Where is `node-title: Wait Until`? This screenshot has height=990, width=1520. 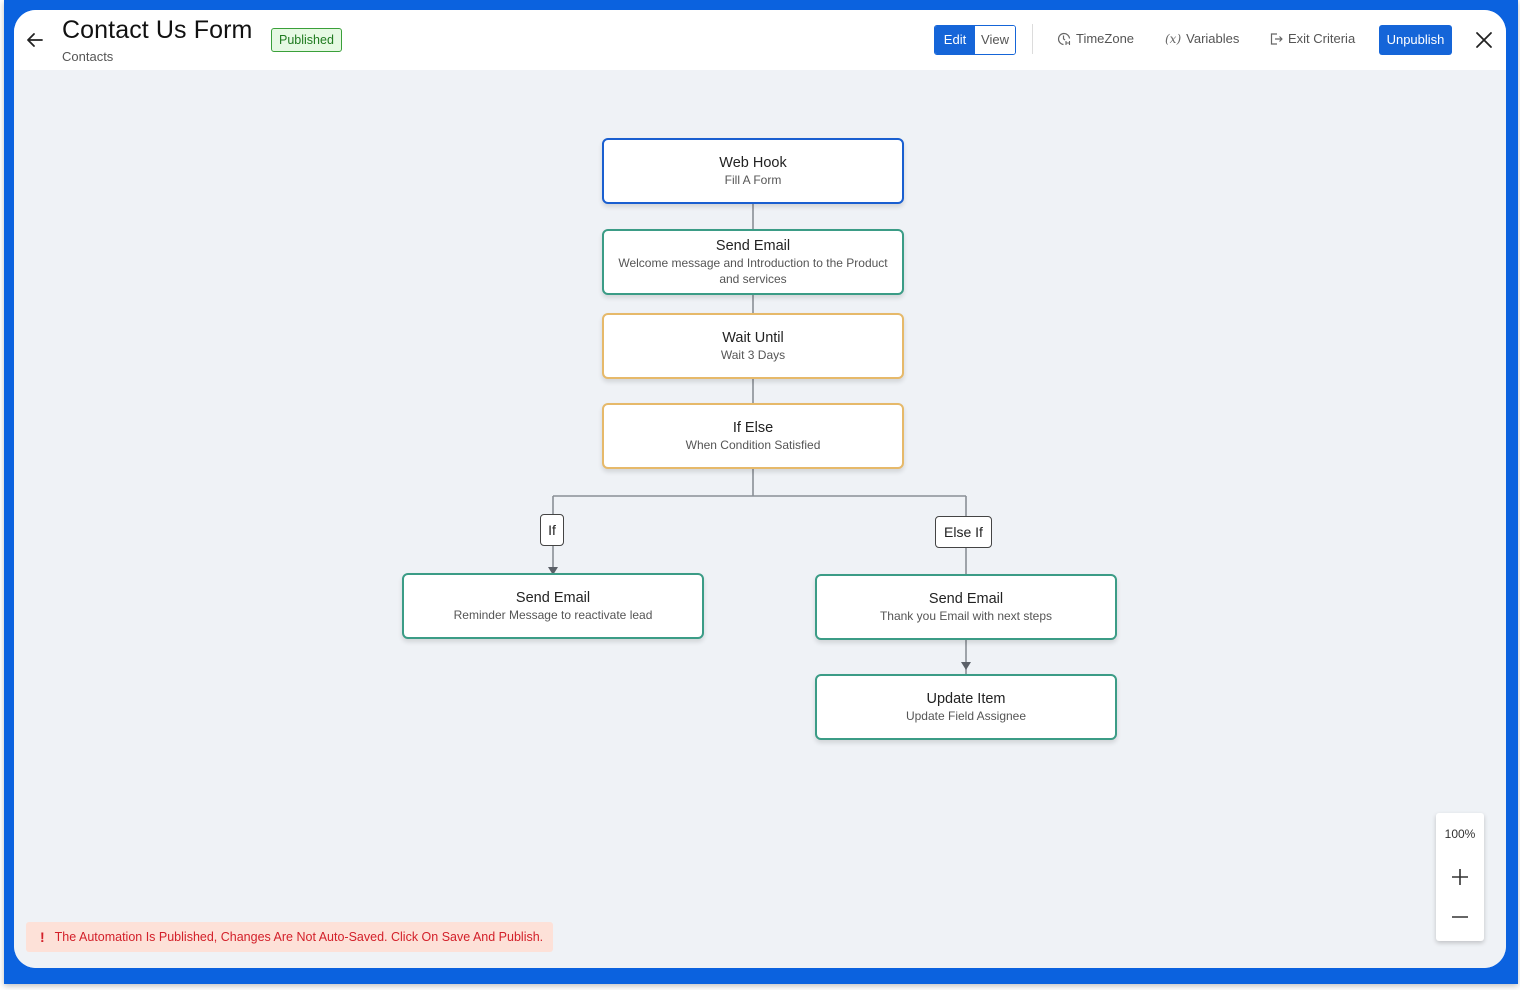 node-title: Wait Until is located at coordinates (753, 338).